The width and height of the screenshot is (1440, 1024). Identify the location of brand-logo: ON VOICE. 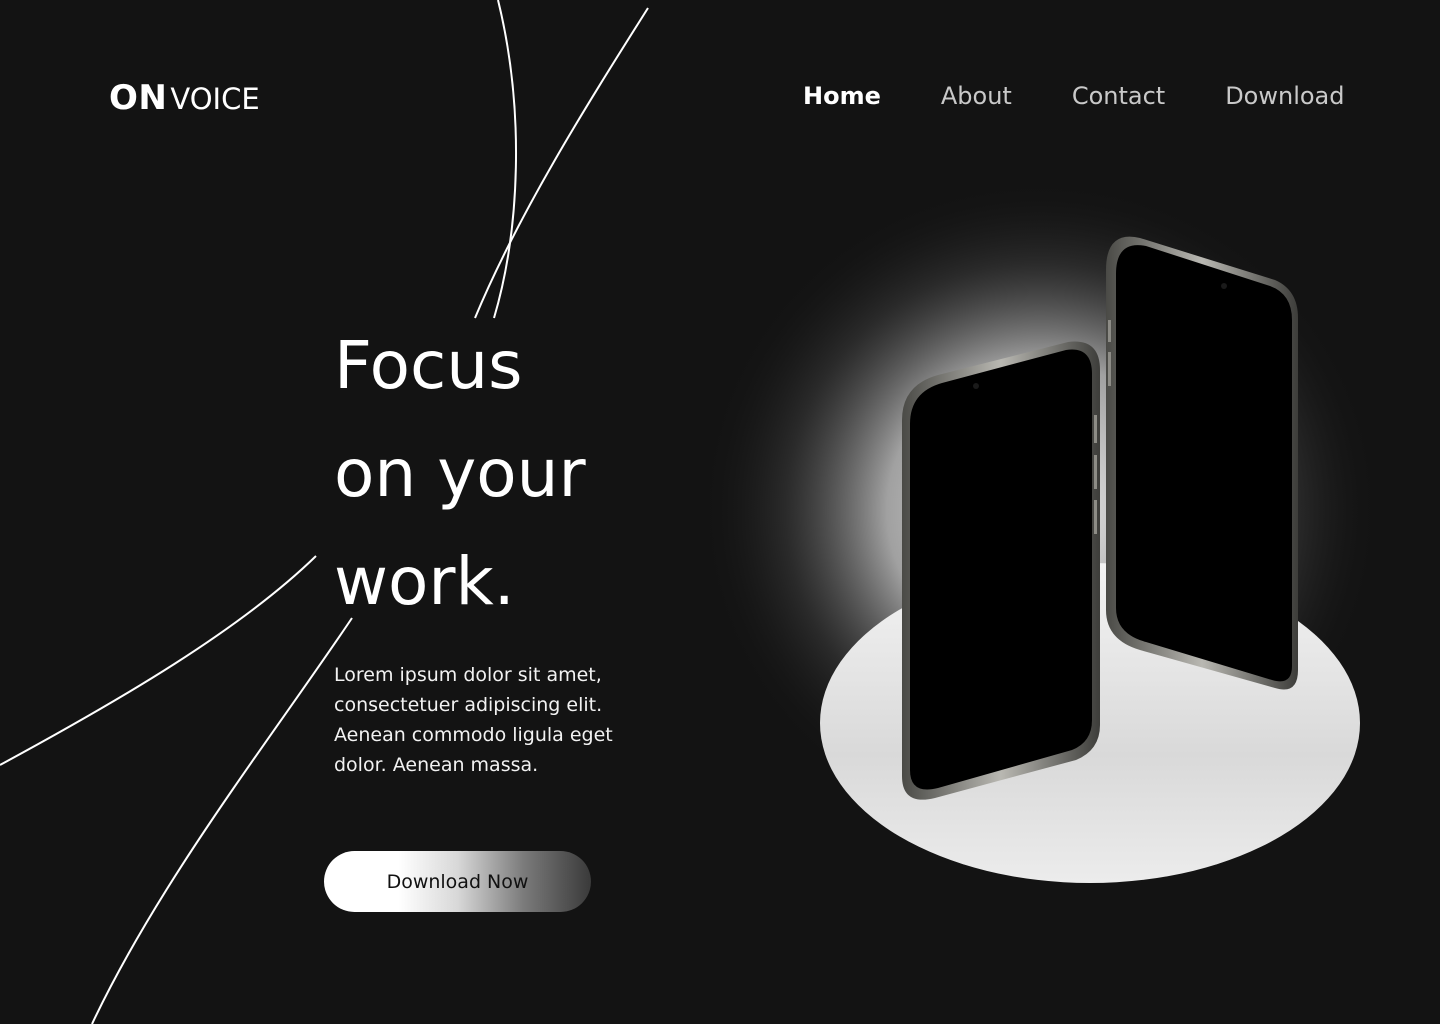
(184, 98).